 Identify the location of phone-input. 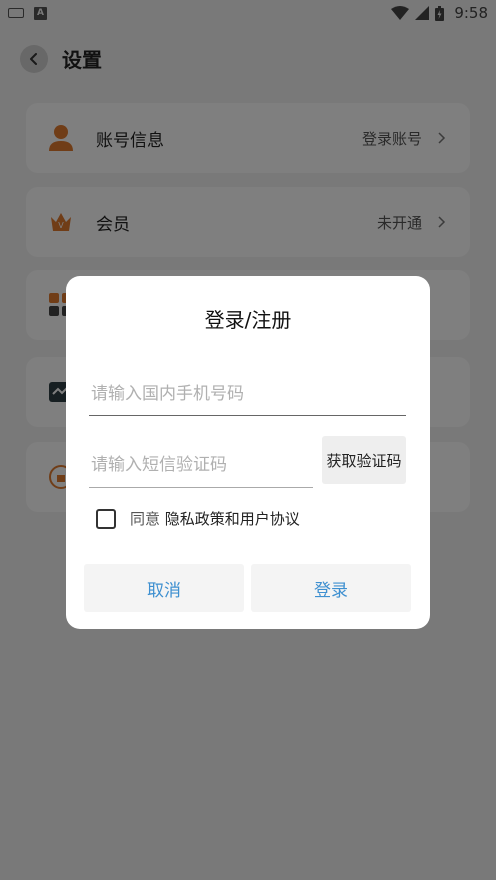
(248, 393).